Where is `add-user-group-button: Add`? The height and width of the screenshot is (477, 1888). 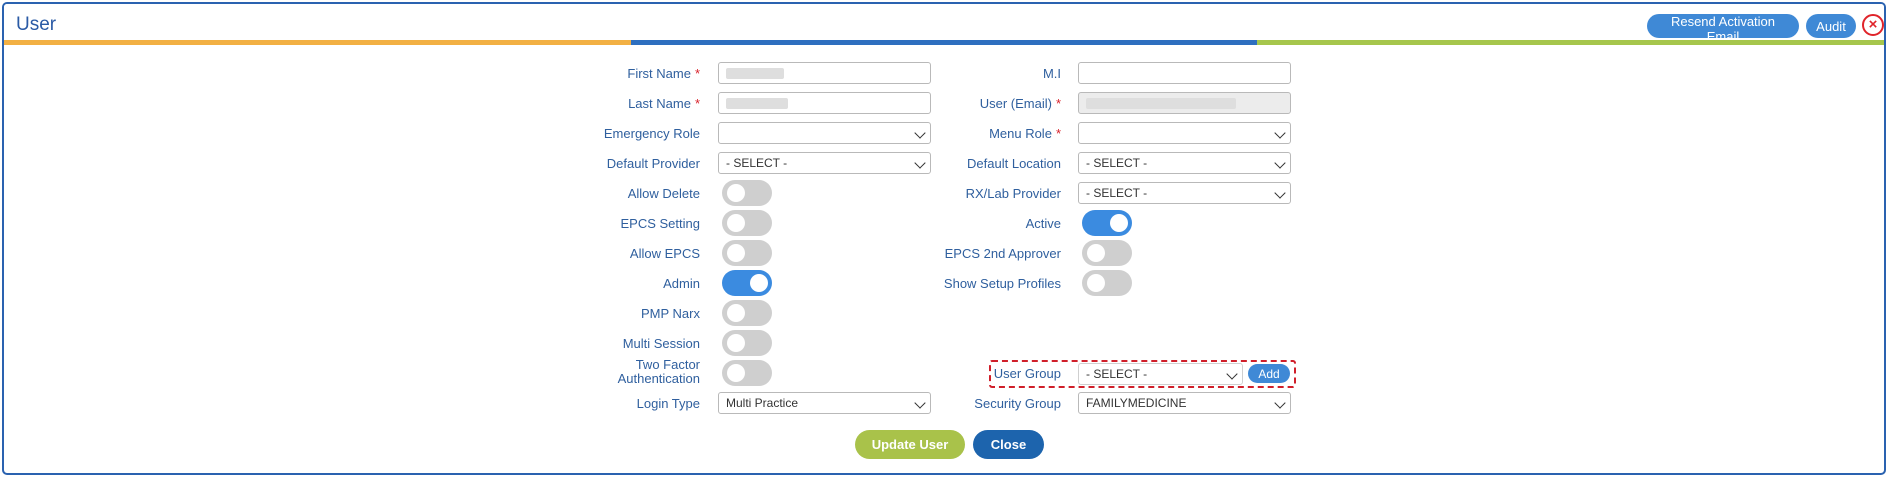 add-user-group-button: Add is located at coordinates (1269, 373).